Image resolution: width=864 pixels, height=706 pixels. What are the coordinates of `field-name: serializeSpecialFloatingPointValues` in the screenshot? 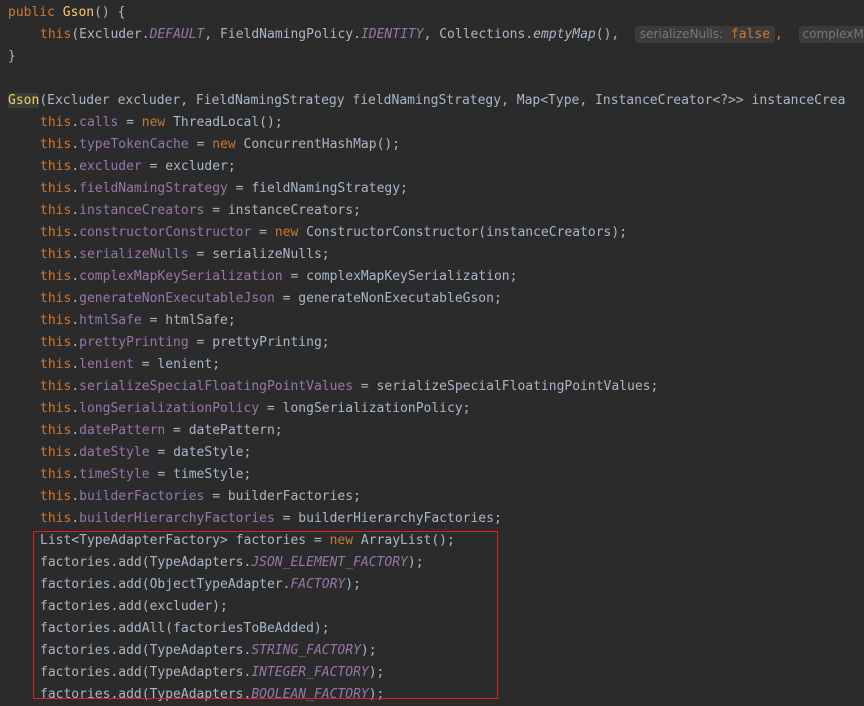 It's located at (216, 386).